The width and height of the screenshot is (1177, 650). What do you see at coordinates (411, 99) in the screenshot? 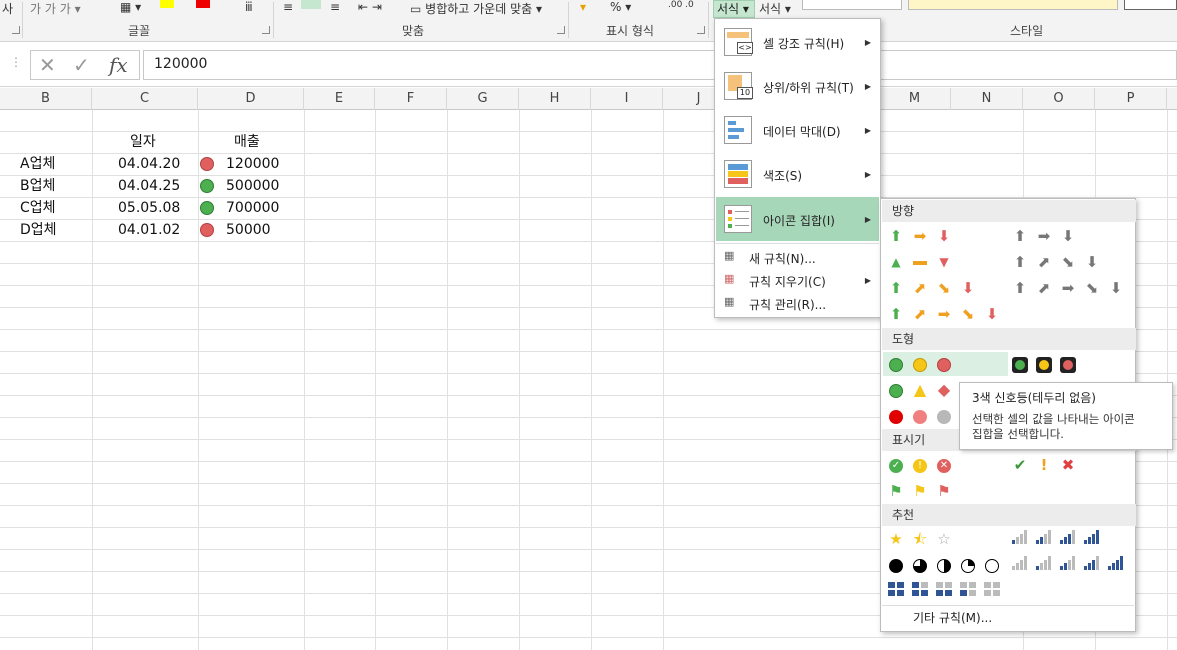
I see `col-header-f: F` at bounding box center [411, 99].